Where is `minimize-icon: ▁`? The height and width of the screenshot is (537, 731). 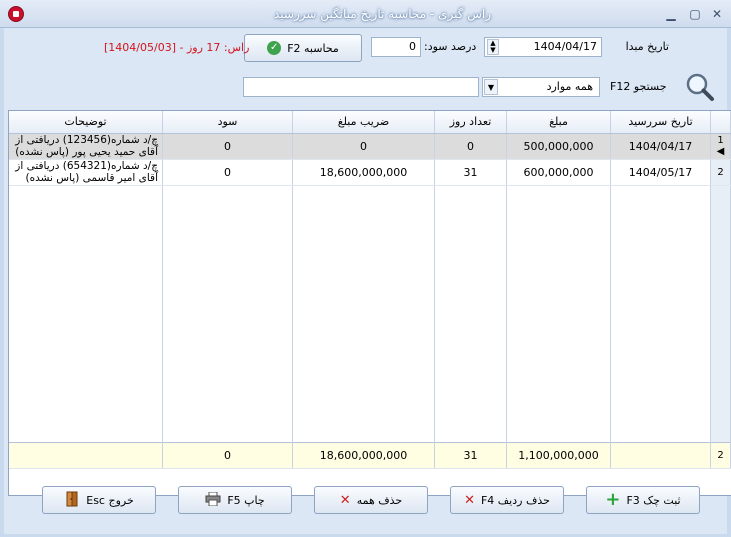
minimize-icon: ▁ is located at coordinates (671, 14).